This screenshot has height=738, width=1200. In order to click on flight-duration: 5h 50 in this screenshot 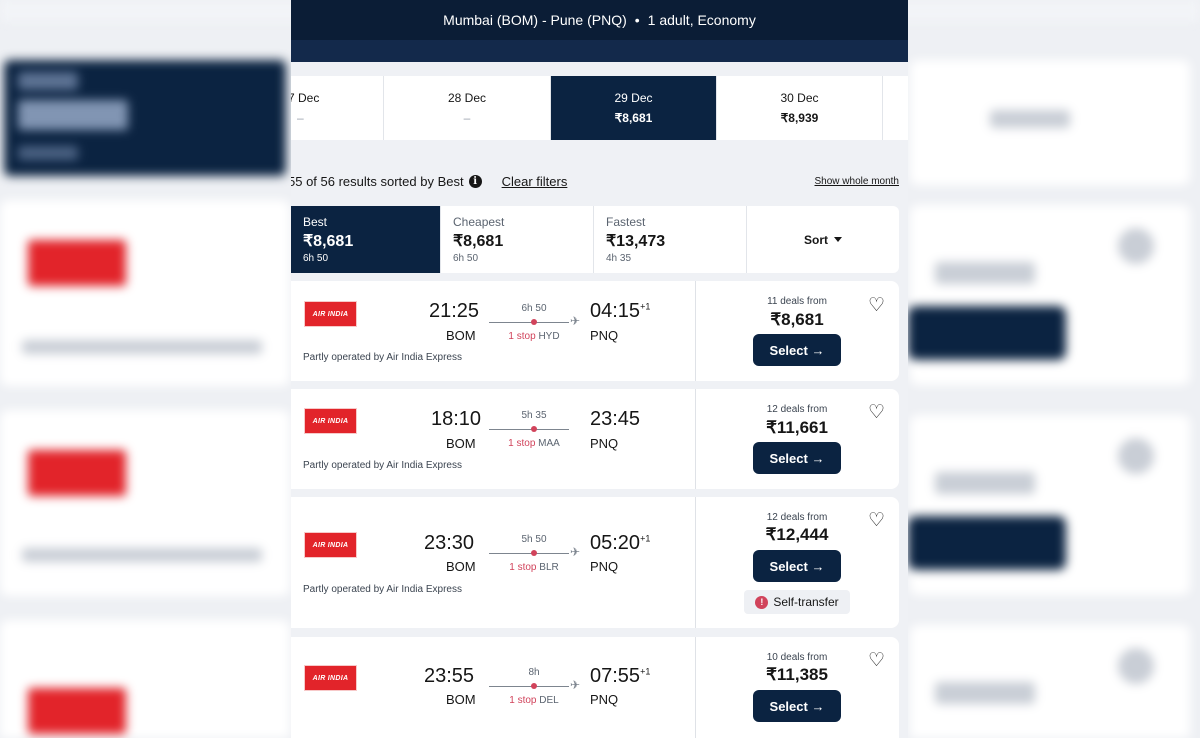, I will do `click(534, 539)`.